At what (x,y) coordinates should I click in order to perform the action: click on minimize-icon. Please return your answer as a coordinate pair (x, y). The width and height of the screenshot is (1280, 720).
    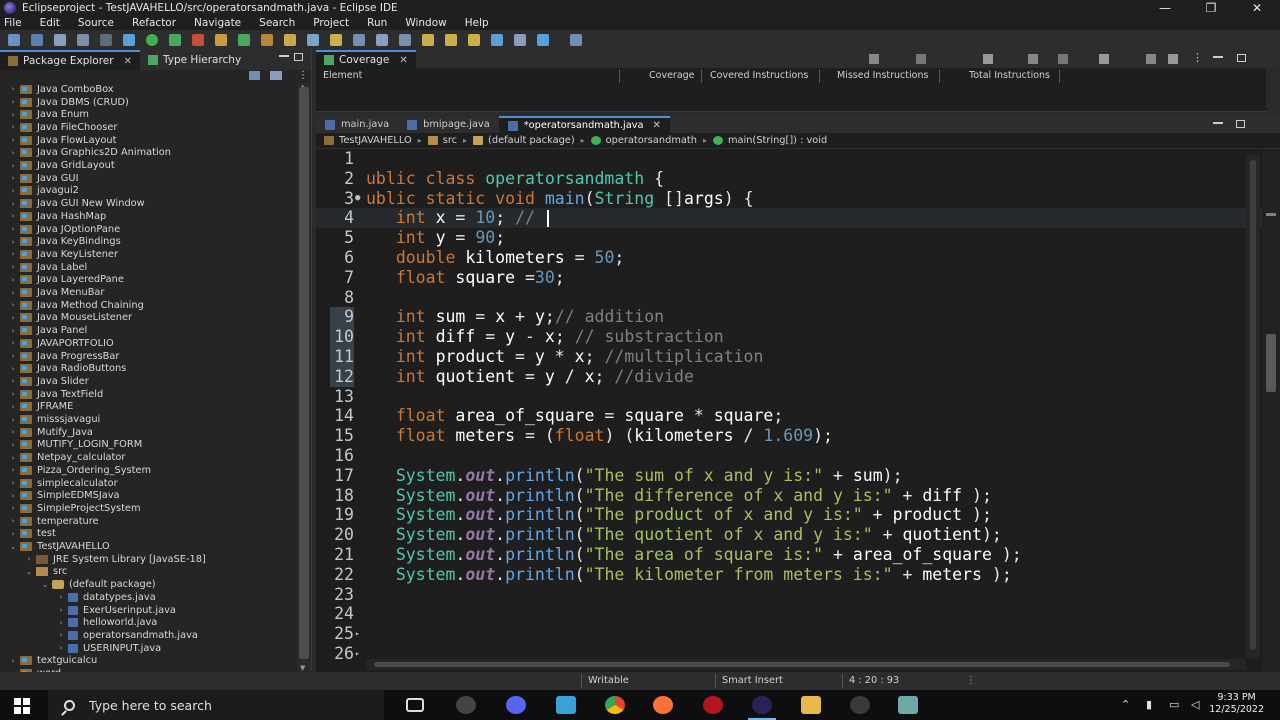
    Looking at the image, I should click on (1218, 57).